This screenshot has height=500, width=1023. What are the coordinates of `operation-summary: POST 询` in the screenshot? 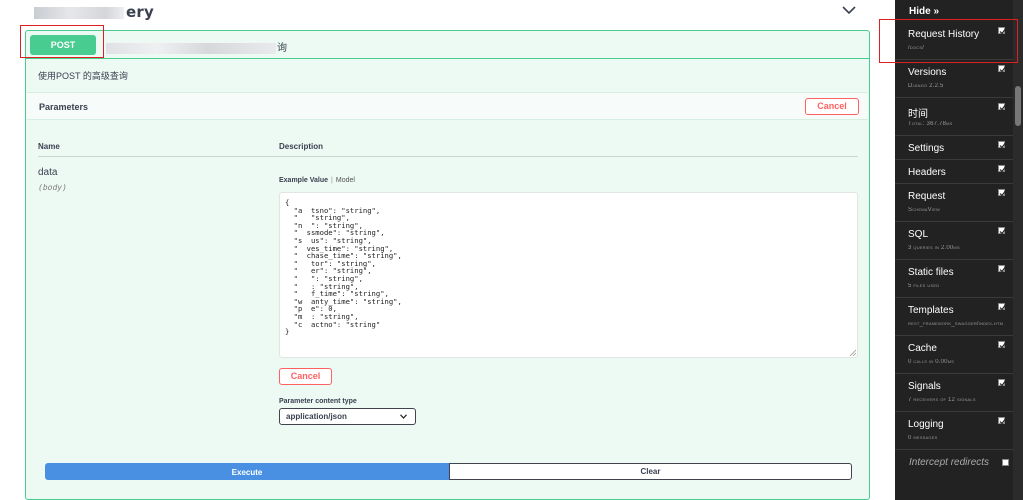 It's located at (447, 45).